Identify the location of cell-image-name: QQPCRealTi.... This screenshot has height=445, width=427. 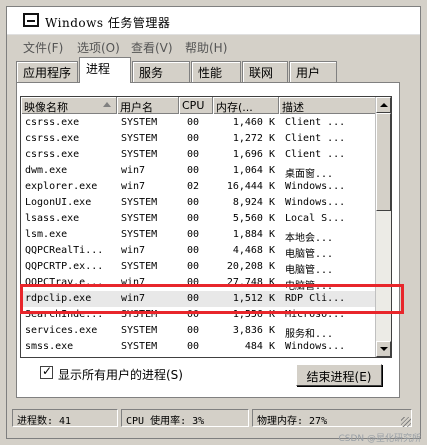
(64, 250).